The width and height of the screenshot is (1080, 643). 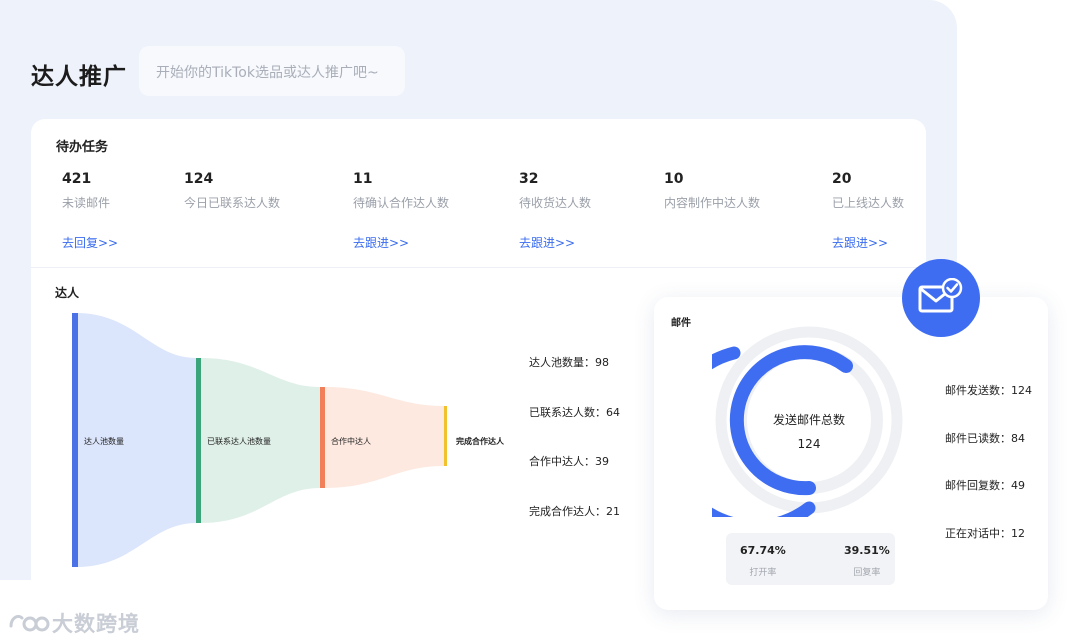 What do you see at coordinates (90, 211) in the screenshot?
I see `task-unread-mail: 421 未读邮件 去回复>>` at bounding box center [90, 211].